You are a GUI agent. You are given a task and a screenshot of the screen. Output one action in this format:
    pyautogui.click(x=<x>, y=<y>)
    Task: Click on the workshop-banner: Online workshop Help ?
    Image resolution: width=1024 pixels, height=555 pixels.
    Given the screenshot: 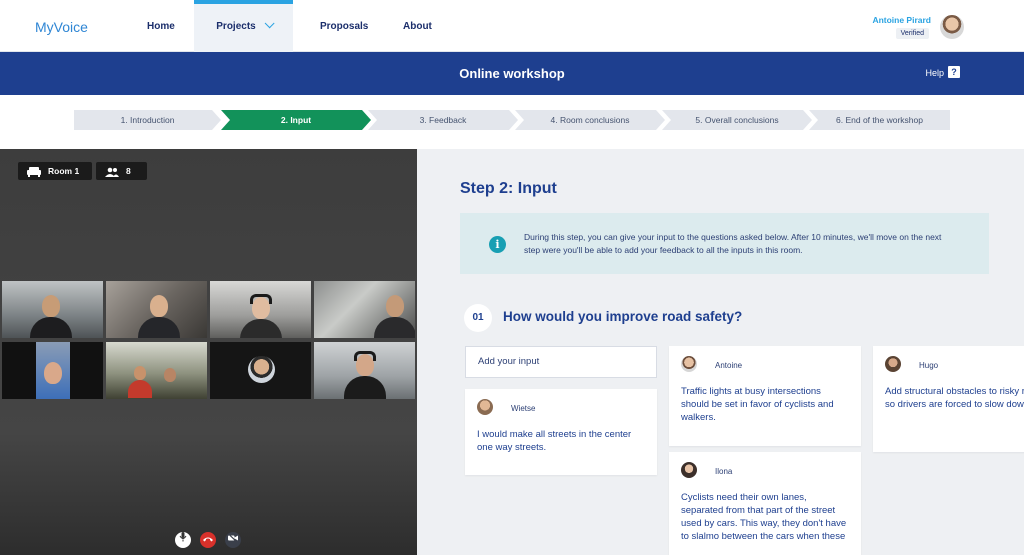 What is the action you would take?
    pyautogui.click(x=512, y=73)
    